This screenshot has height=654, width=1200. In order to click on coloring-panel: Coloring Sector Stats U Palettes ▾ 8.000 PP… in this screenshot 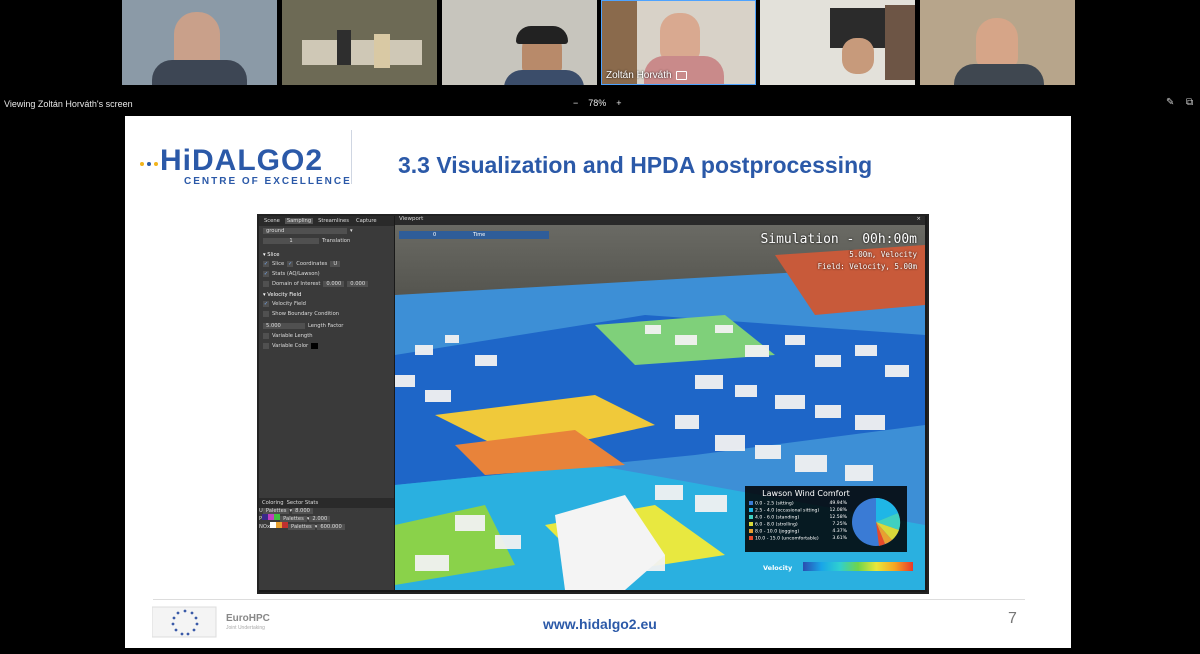, I will do `click(326, 544)`.